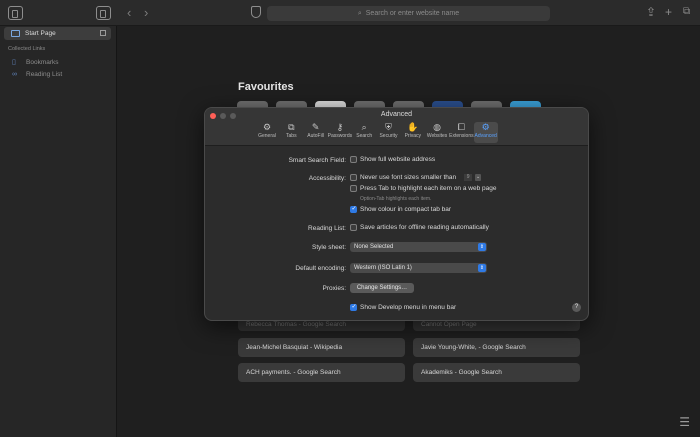 The image size is (700, 437). What do you see at coordinates (266, 87) in the screenshot?
I see `favourites-title: Favourites` at bounding box center [266, 87].